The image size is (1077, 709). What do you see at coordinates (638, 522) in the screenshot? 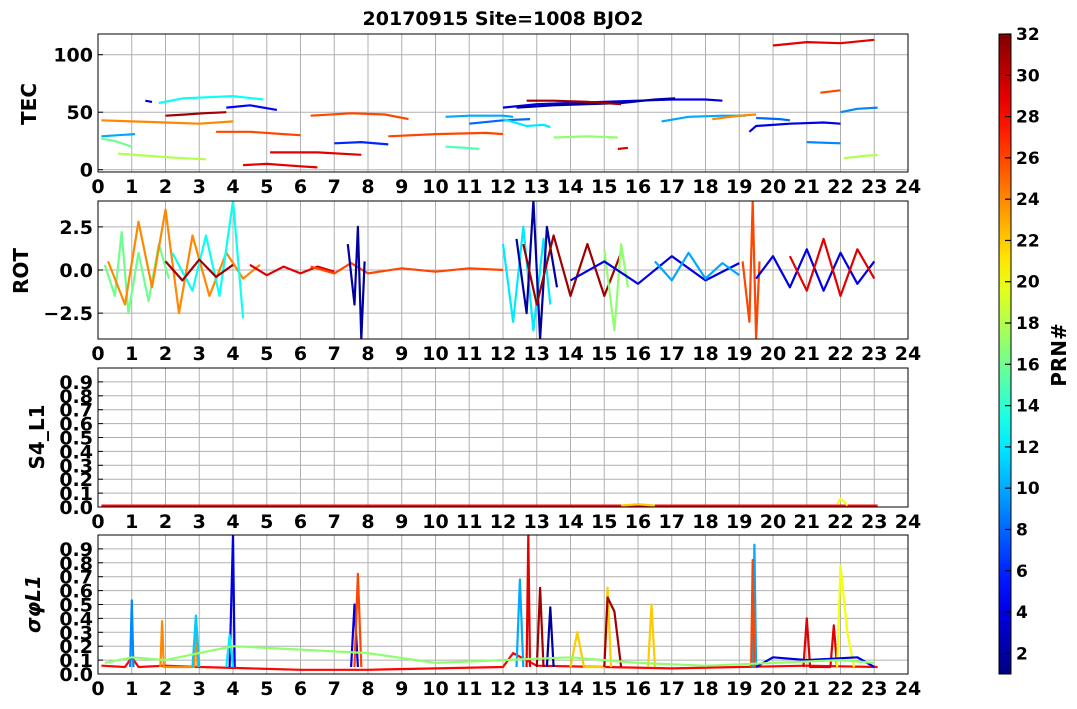
I see `x-tick-label: 16` at bounding box center [638, 522].